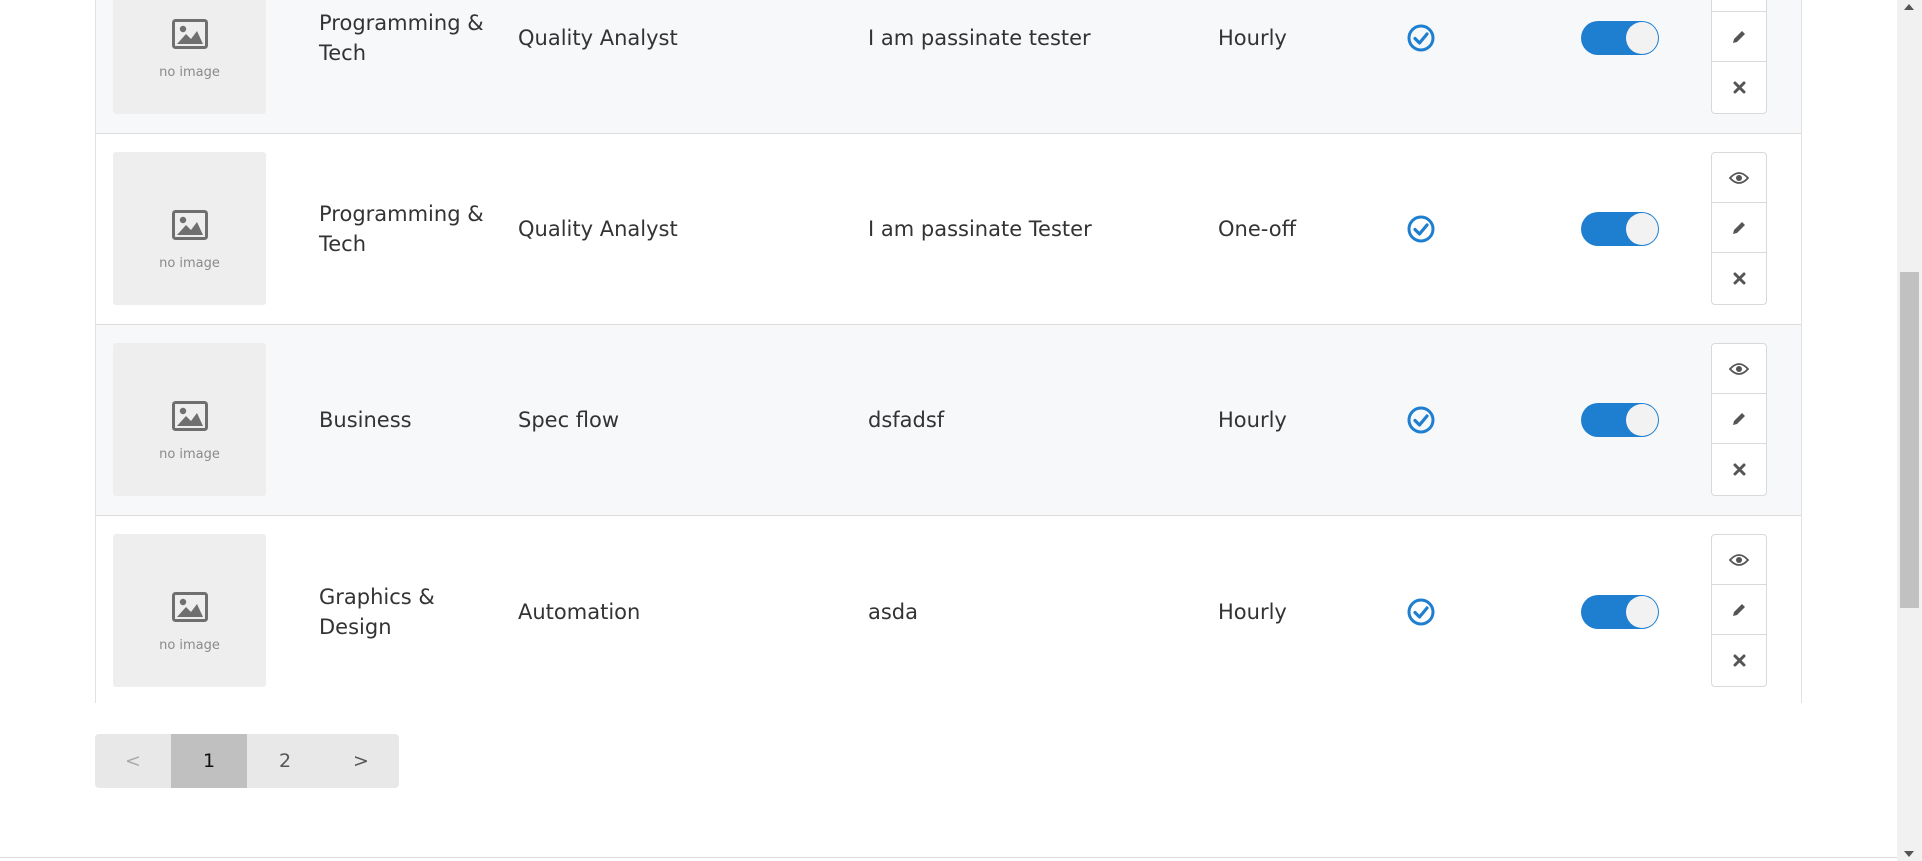 The image size is (1922, 861). What do you see at coordinates (980, 229) in the screenshot?
I see `description-cell: I am passinate Tester` at bounding box center [980, 229].